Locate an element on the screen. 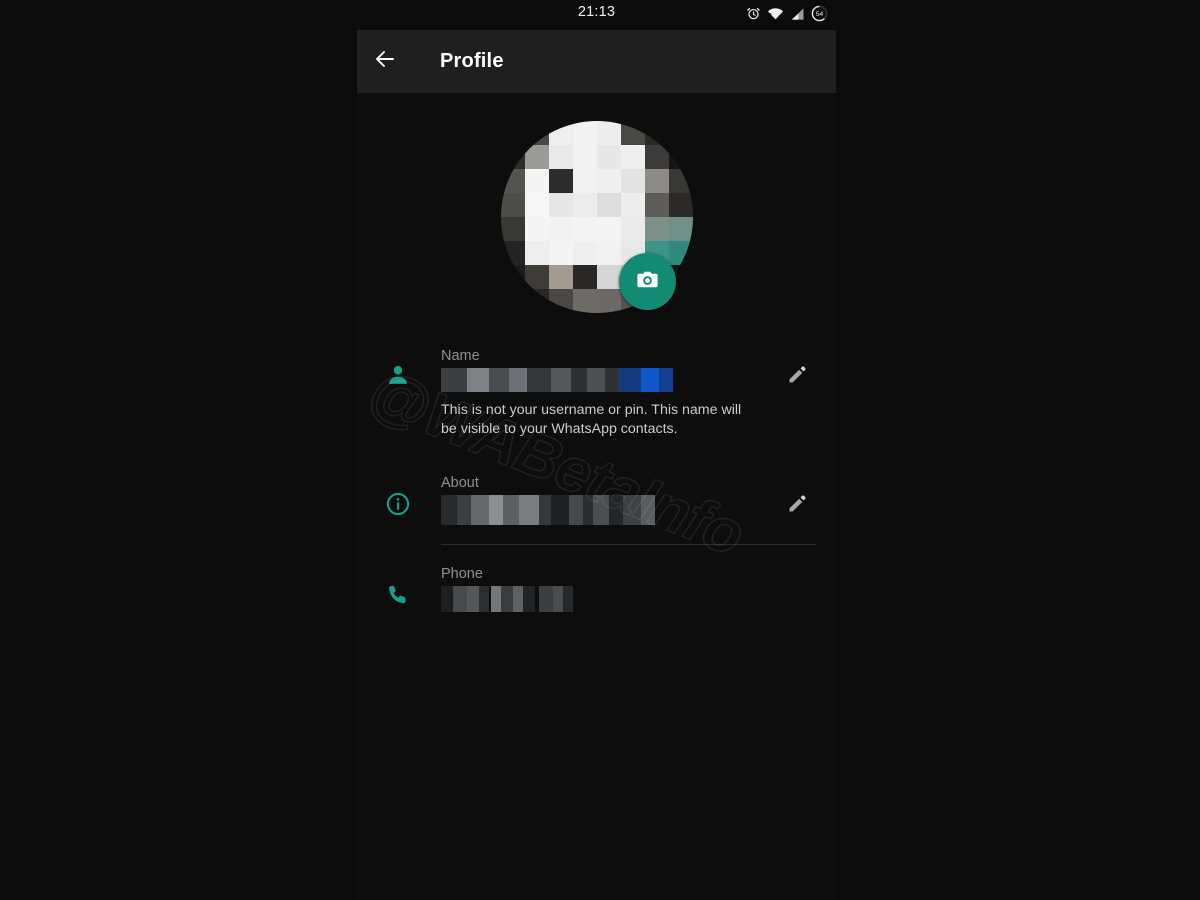 Image resolution: width=1200 pixels, height=900 pixels. field-label-name: Name is located at coordinates (460, 356).